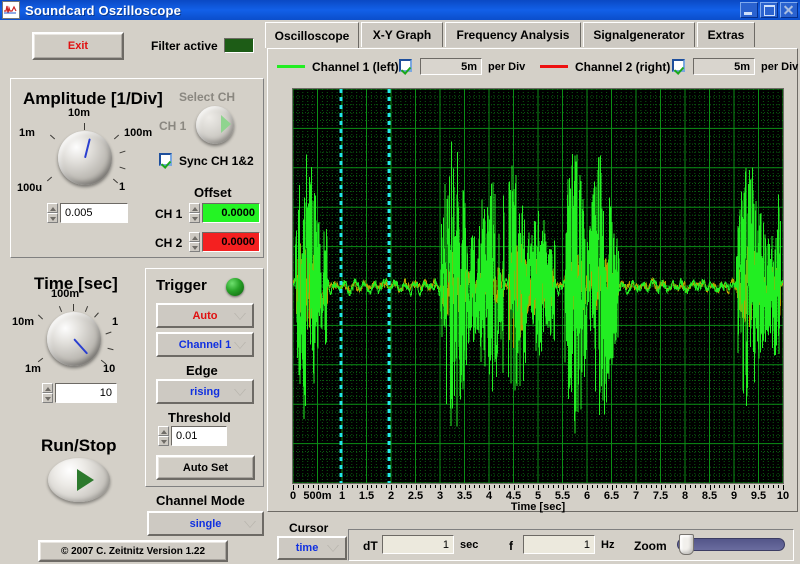 This screenshot has height=564, width=800. What do you see at coordinates (65, 294) in the screenshot?
I see `time-knob-label-100m: 100m` at bounding box center [65, 294].